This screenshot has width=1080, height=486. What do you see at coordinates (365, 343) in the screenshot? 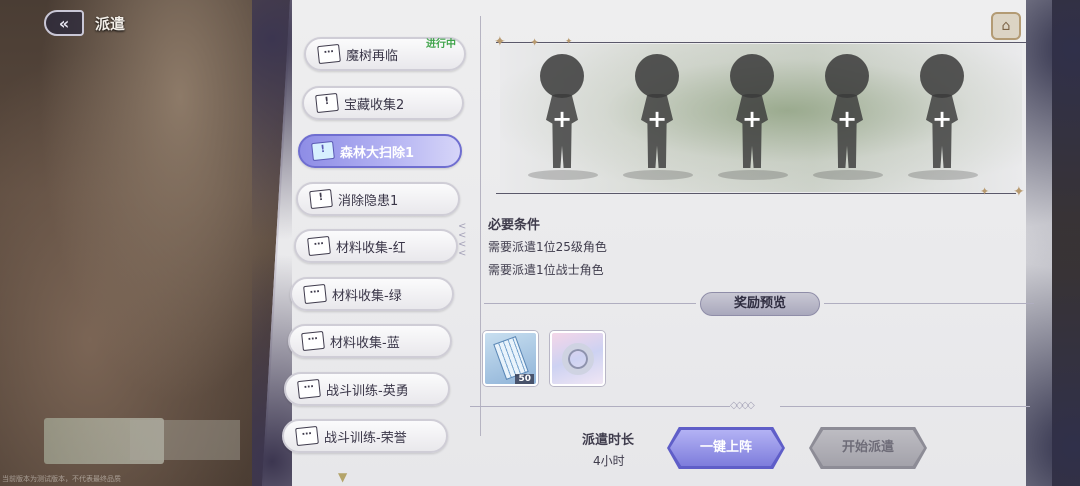
I see `mission-label: 材料收集-蓝` at bounding box center [365, 343].